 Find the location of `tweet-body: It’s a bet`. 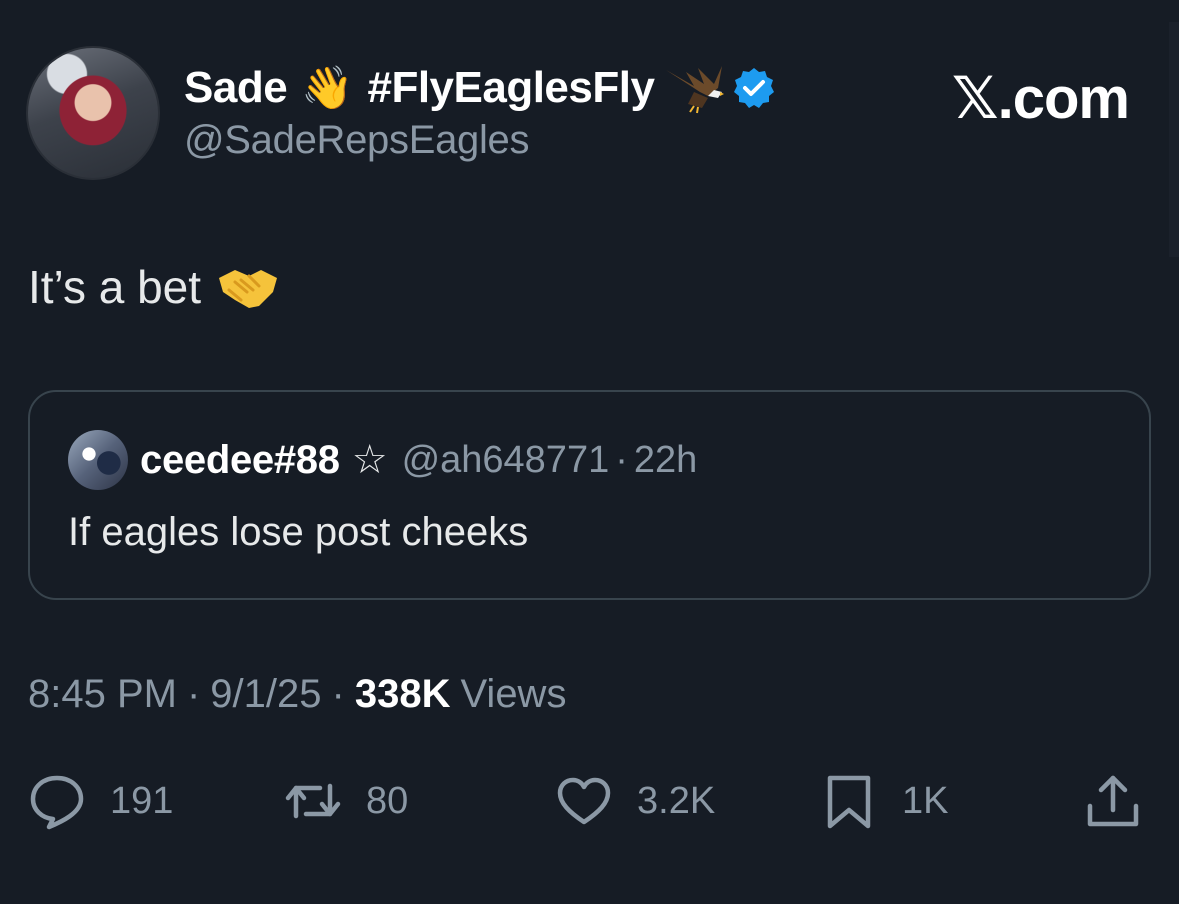

tweet-body: It’s a bet is located at coordinates (154, 287).